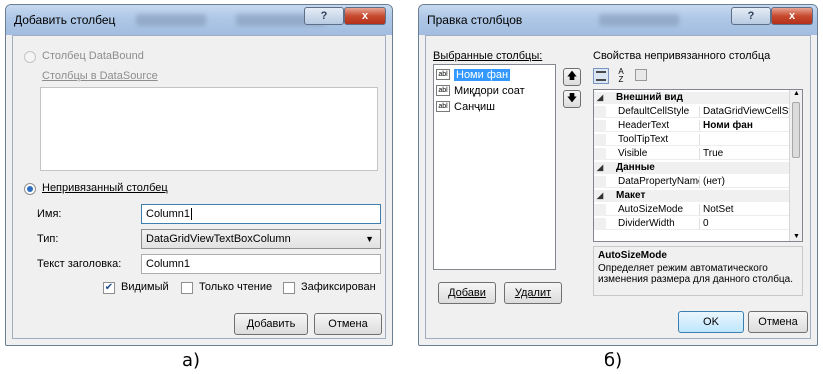 This screenshot has width=823, height=374. Describe the element at coordinates (631, 195) in the screenshot. I see `category-name: Макет` at that location.